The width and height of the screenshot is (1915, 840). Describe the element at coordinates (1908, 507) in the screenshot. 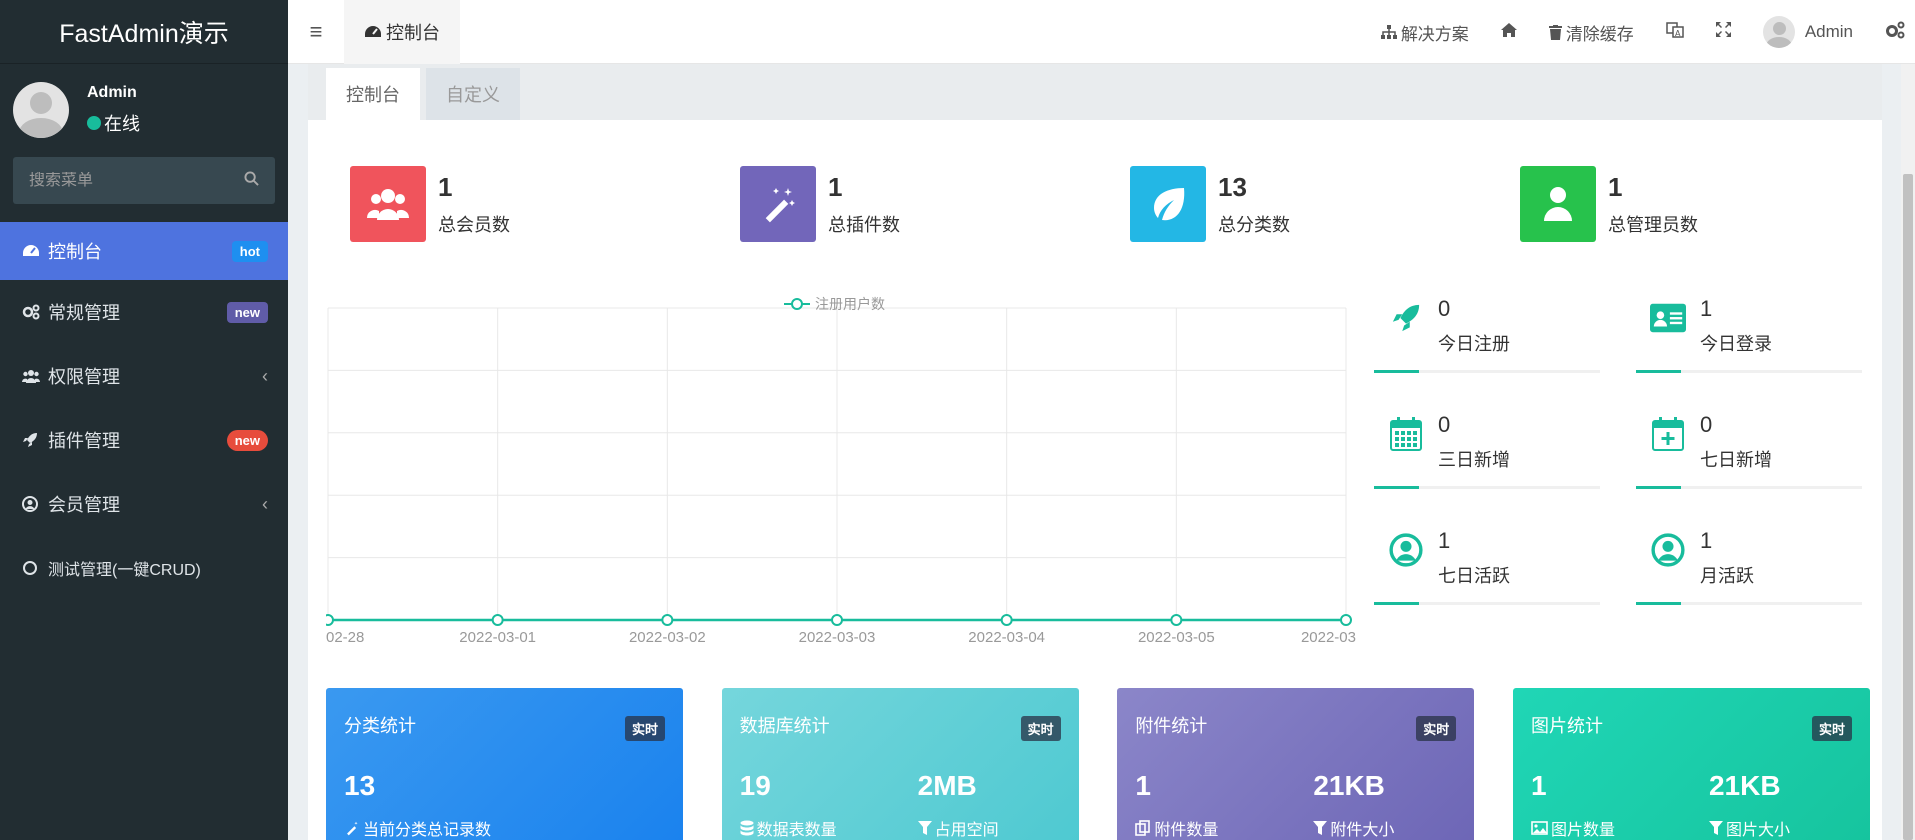

I see `scrollbar-thumb` at that location.